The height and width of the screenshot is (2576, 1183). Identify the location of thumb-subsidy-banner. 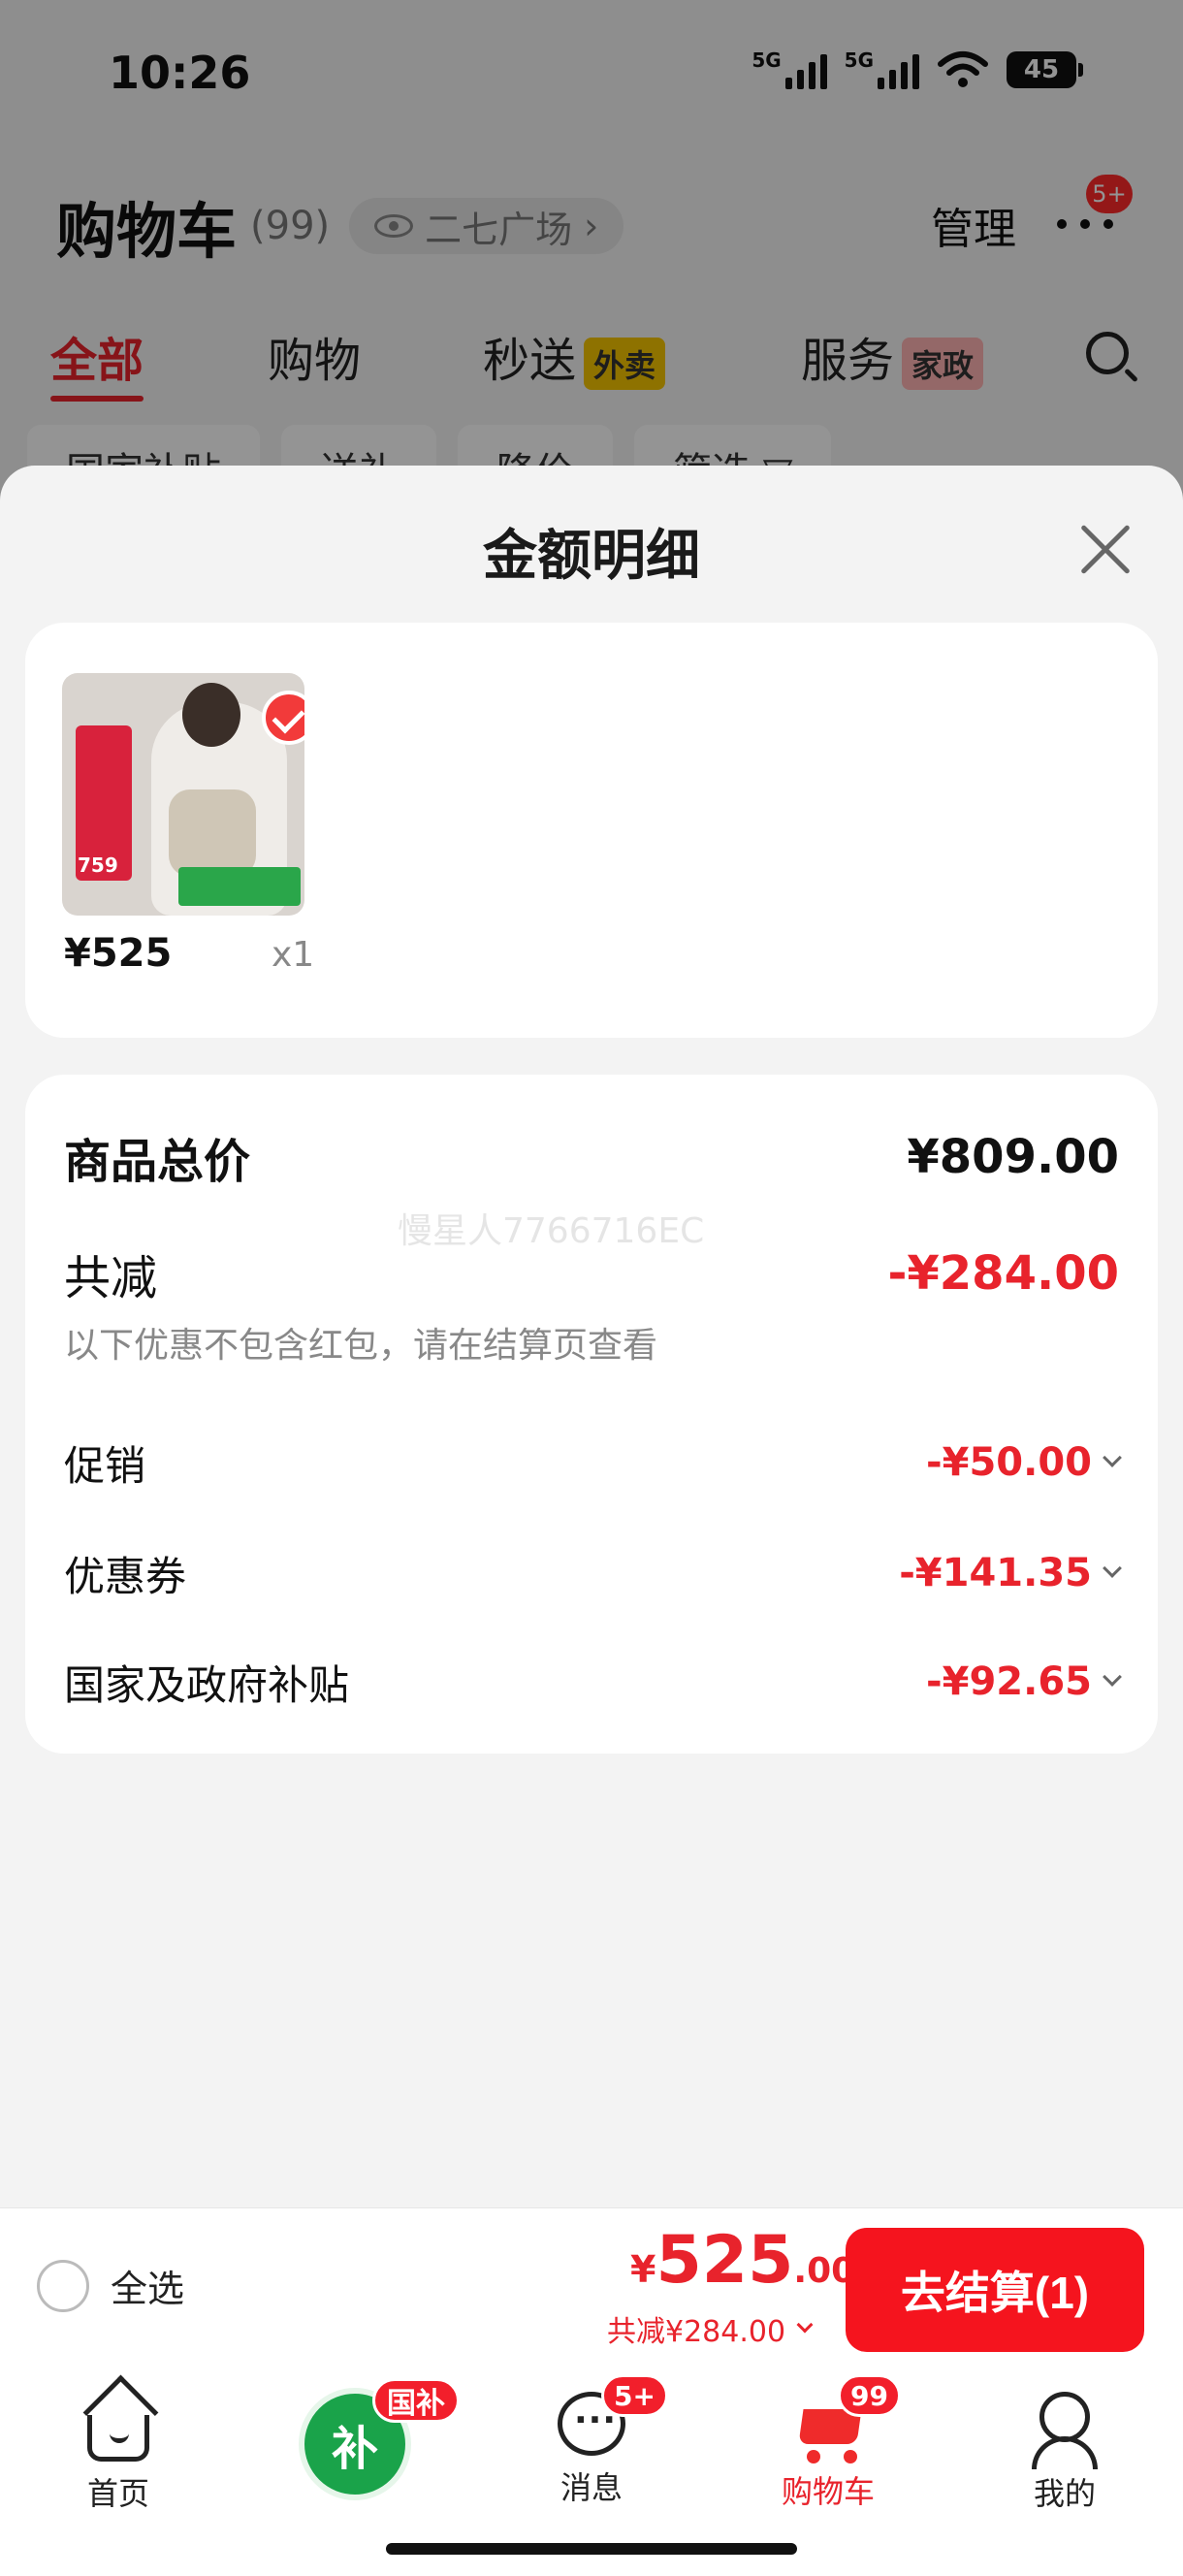
(239, 886).